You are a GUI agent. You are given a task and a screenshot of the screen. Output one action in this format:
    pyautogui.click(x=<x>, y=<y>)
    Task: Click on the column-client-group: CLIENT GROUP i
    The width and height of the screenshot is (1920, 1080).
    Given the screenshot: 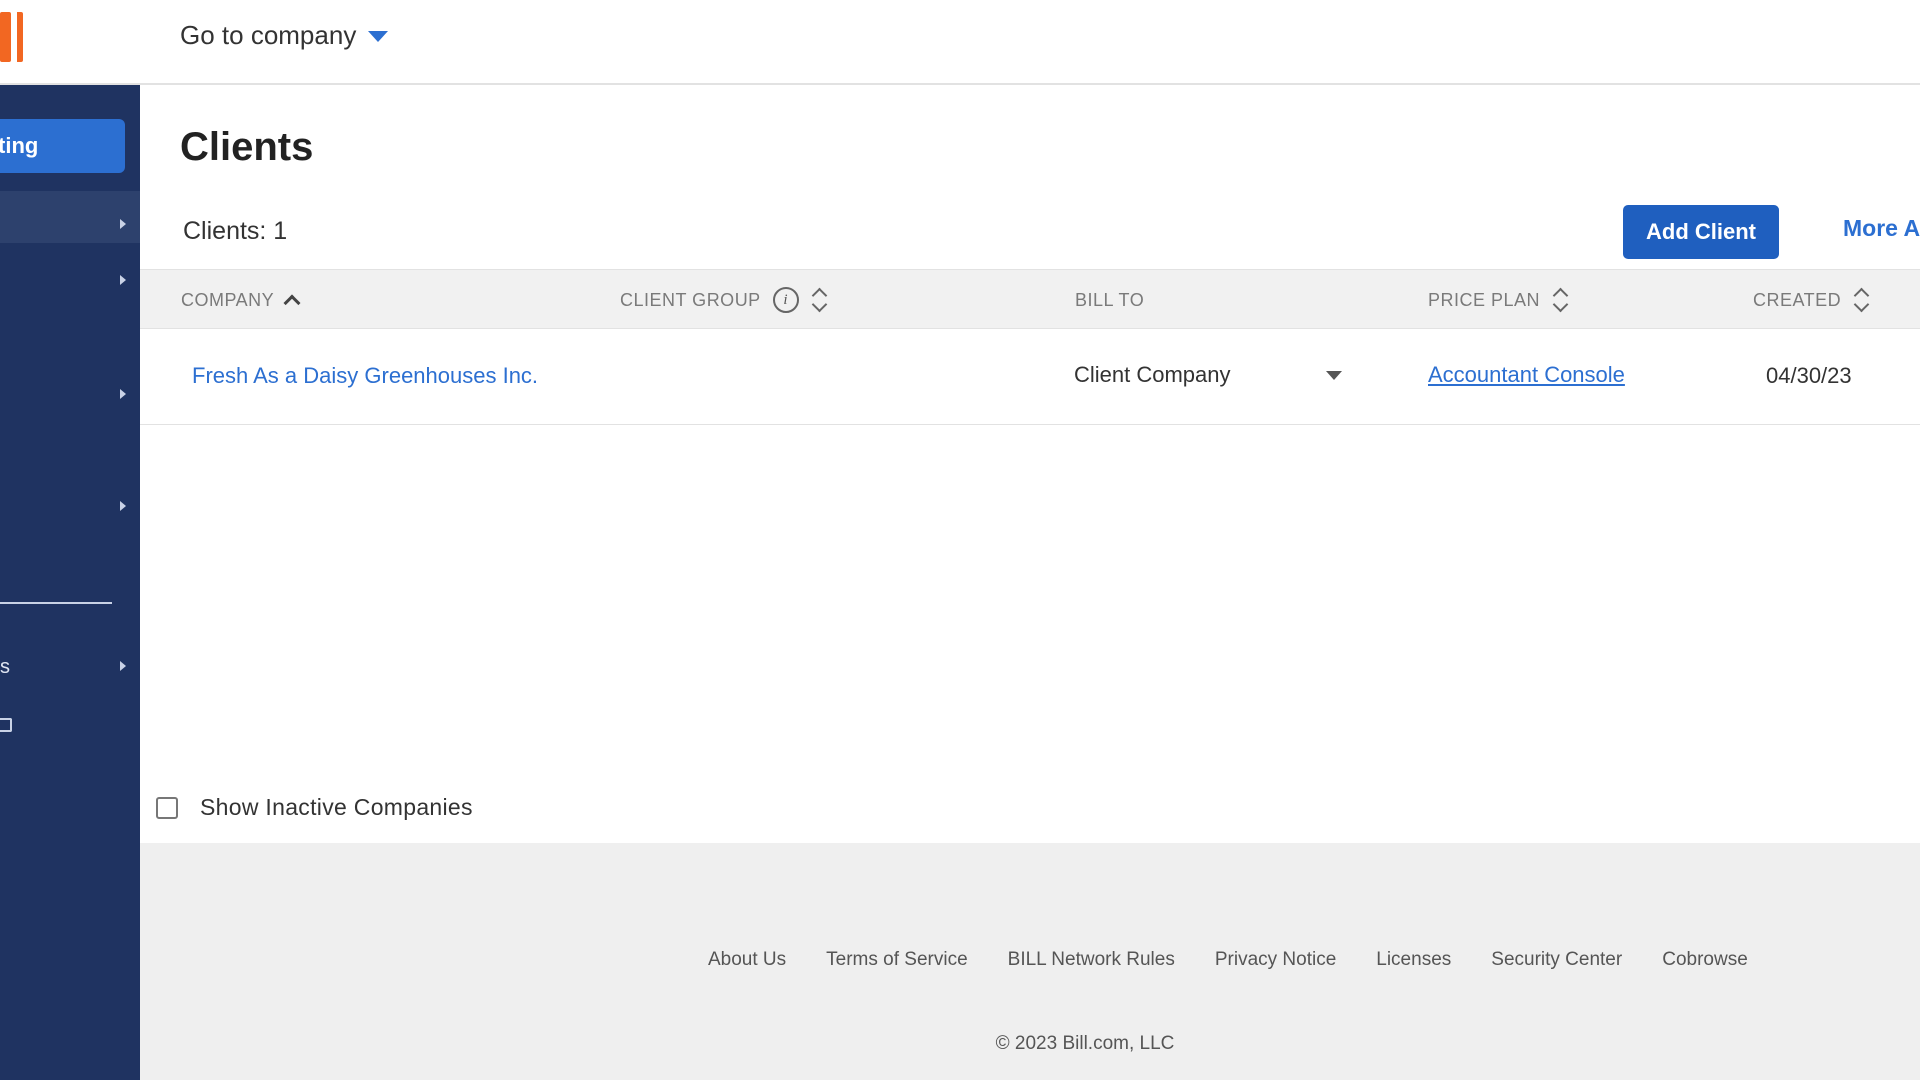 What is the action you would take?
    pyautogui.click(x=723, y=300)
    